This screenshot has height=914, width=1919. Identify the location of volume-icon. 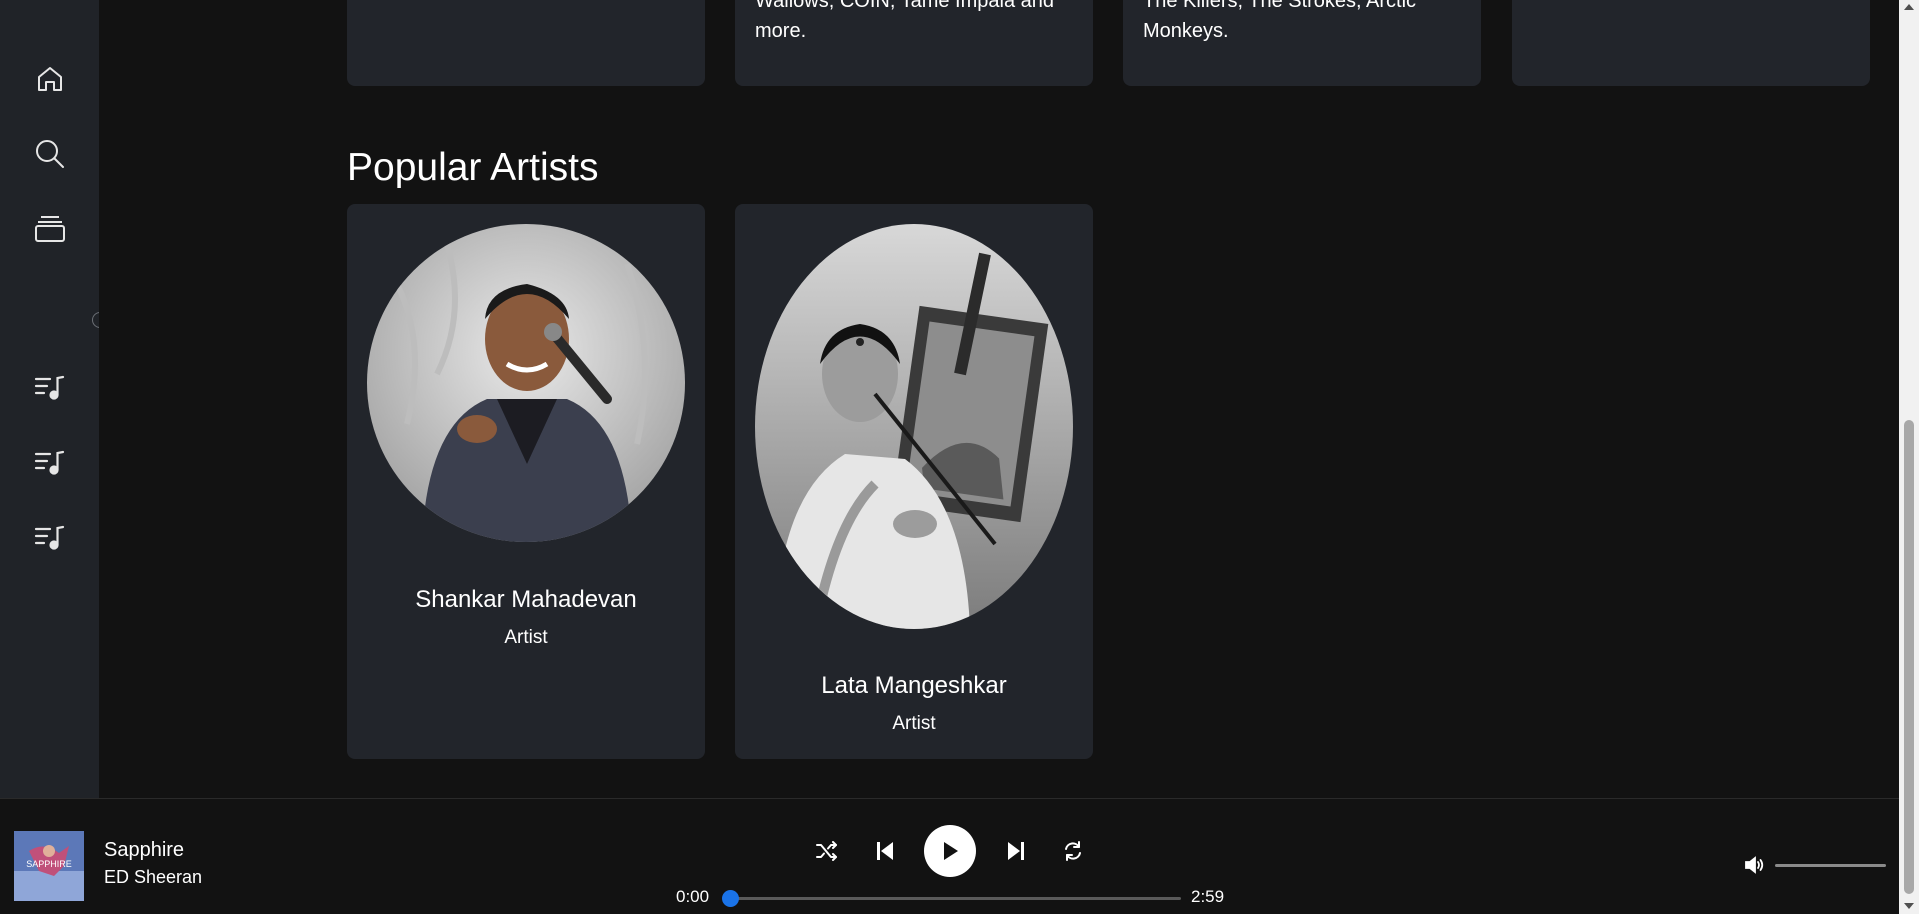
(1754, 865).